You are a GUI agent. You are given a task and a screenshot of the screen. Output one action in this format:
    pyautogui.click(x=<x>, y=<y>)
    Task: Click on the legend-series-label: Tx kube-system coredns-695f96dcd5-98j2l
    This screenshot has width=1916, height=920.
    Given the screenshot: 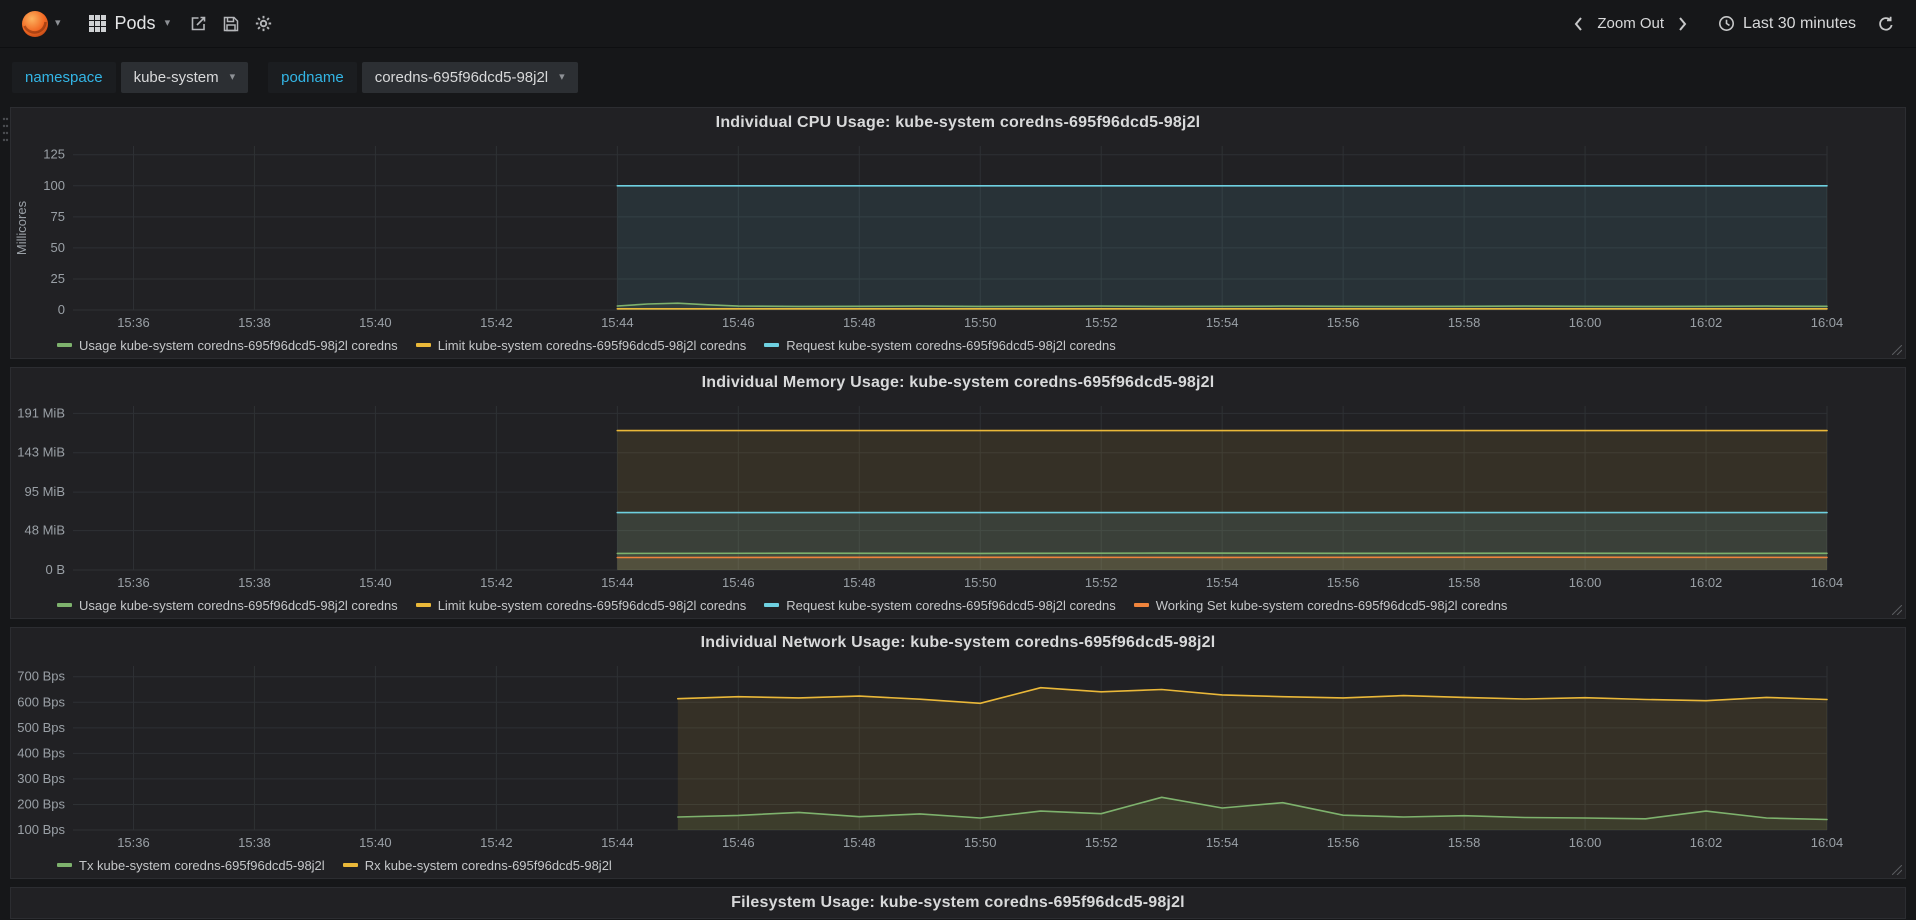 What is the action you would take?
    pyautogui.click(x=202, y=865)
    